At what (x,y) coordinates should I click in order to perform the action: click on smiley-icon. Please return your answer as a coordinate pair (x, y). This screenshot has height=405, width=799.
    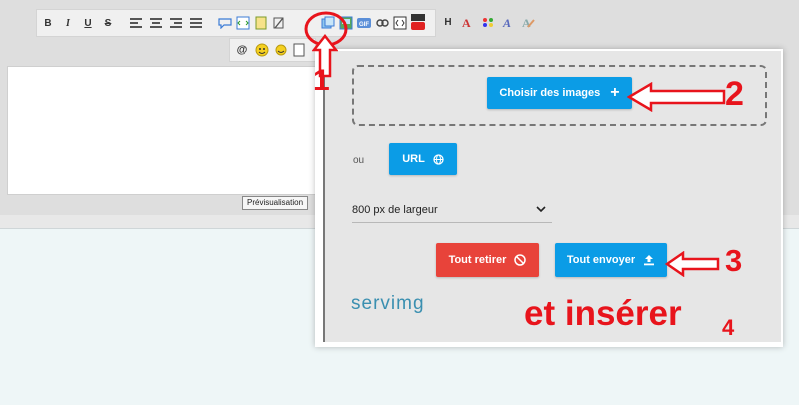
    Looking at the image, I should click on (262, 50).